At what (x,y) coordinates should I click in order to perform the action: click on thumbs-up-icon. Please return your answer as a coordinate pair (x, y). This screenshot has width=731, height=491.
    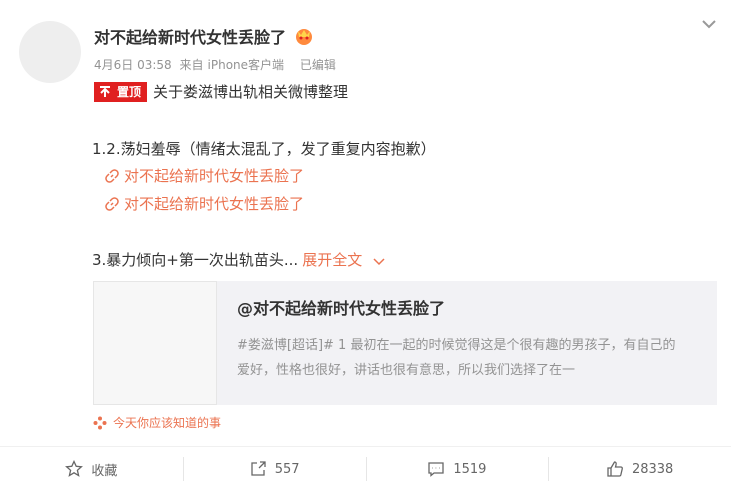
    Looking at the image, I should click on (615, 469).